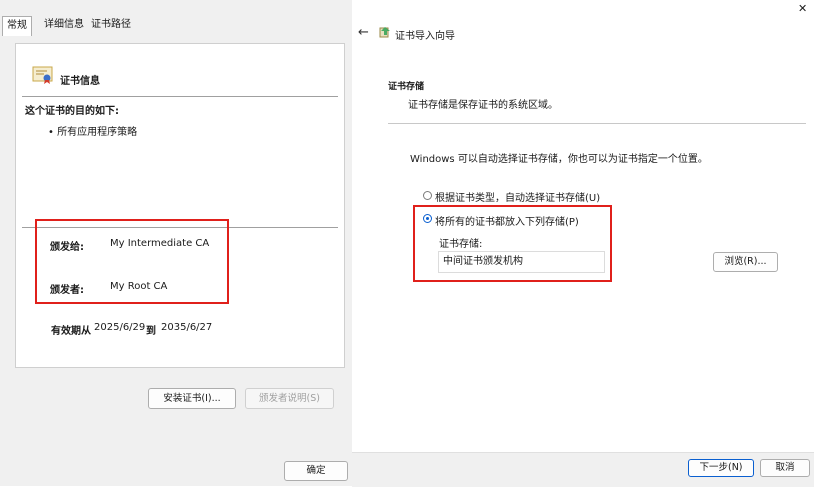  I want to click on radio-auto-label: 根据证书类型，自动选择证书存储(U), so click(517, 196).